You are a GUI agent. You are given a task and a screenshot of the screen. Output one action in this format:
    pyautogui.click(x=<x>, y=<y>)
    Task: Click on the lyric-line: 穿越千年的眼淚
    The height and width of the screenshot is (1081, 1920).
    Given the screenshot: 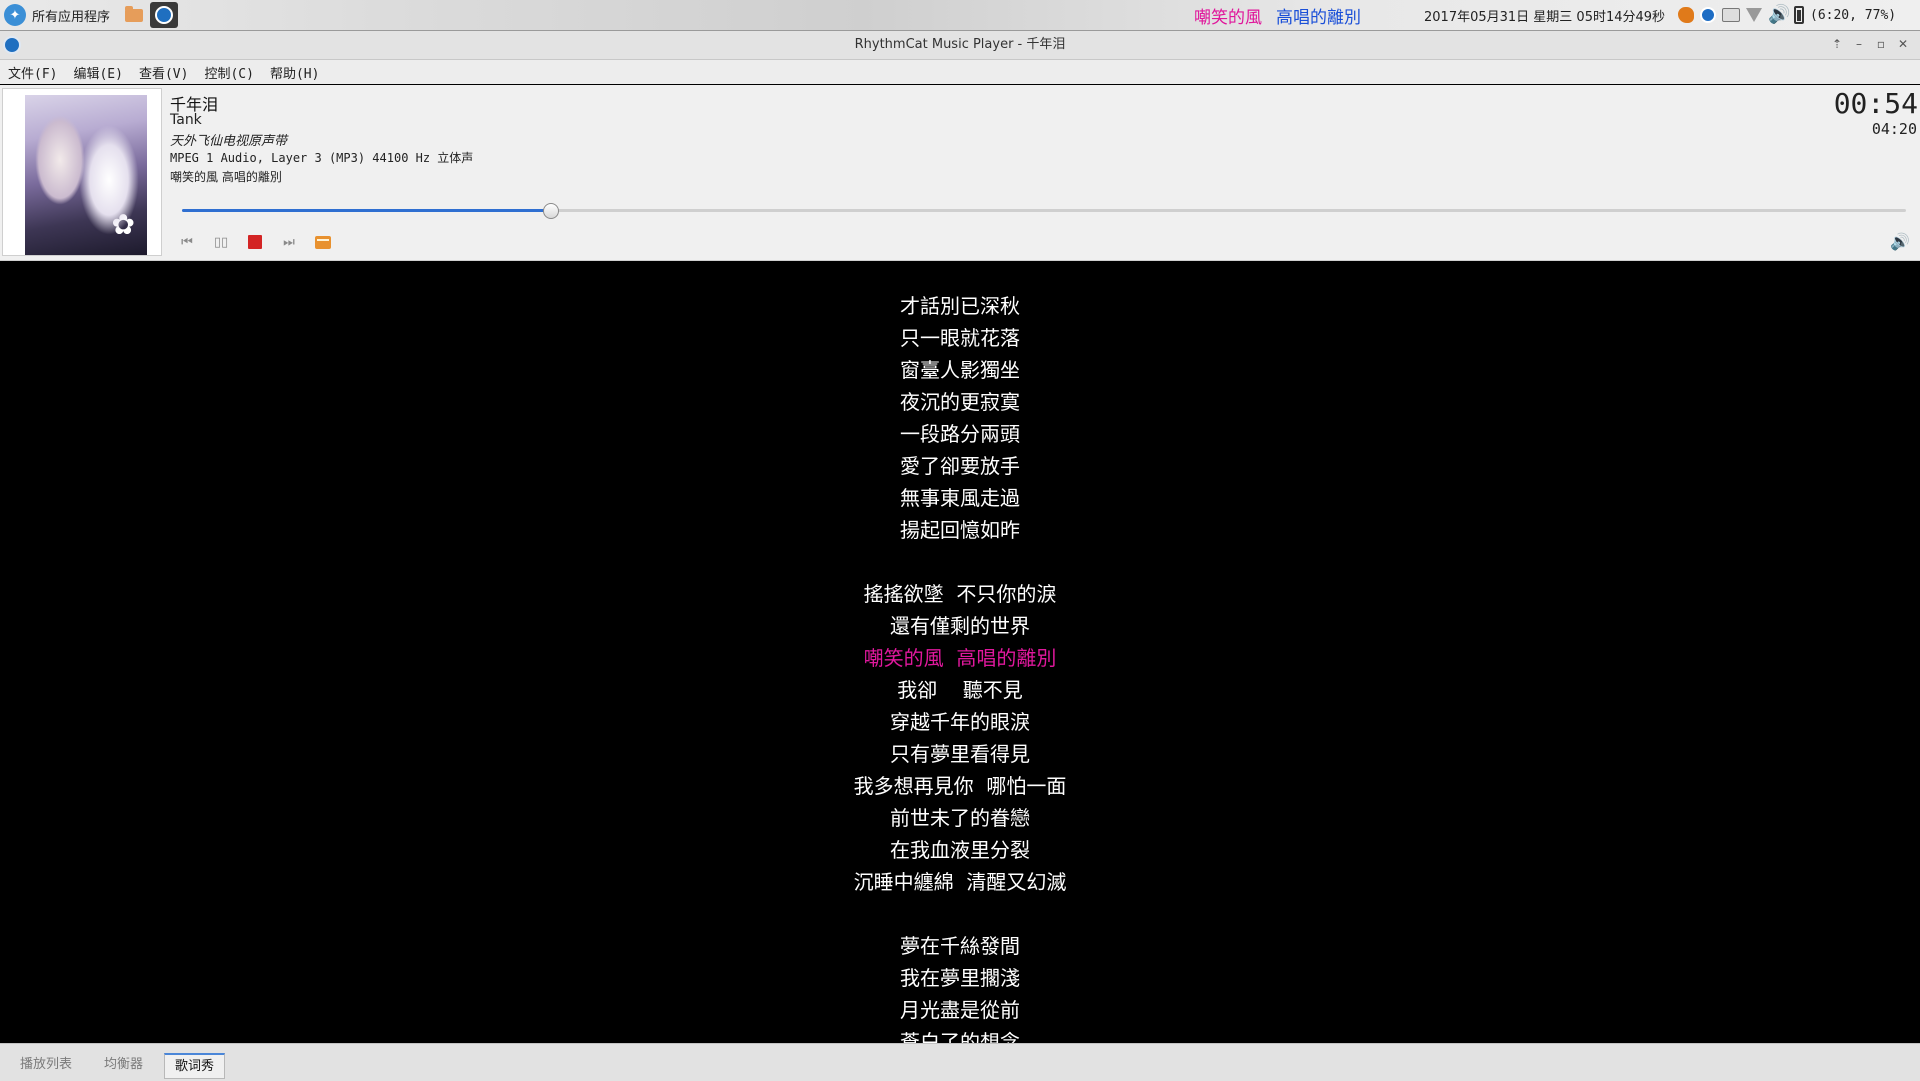 What is the action you would take?
    pyautogui.click(x=960, y=722)
    